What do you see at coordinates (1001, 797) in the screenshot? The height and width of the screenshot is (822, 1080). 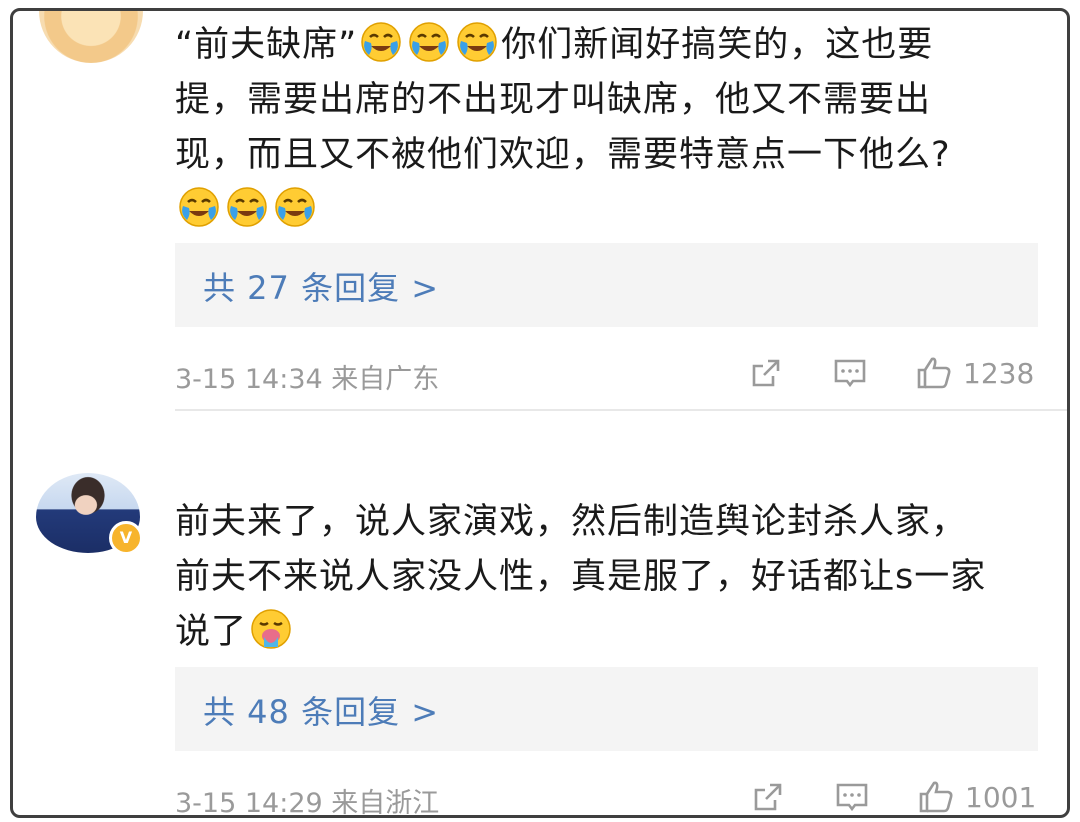 I see `like-count: 1001` at bounding box center [1001, 797].